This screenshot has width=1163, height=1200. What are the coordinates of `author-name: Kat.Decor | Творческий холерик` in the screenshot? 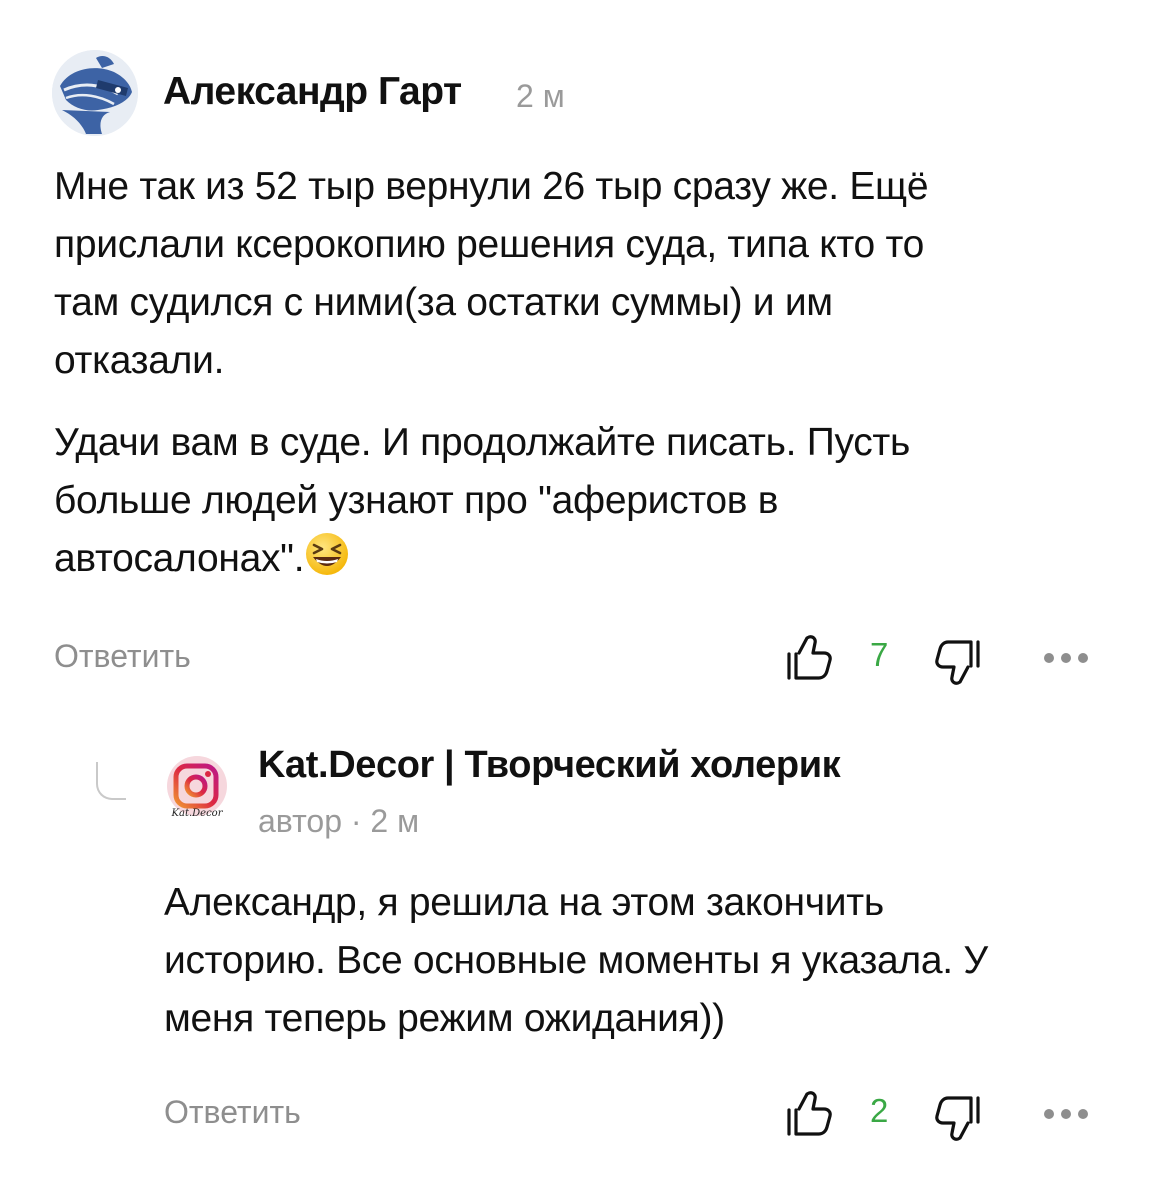 It's located at (549, 765).